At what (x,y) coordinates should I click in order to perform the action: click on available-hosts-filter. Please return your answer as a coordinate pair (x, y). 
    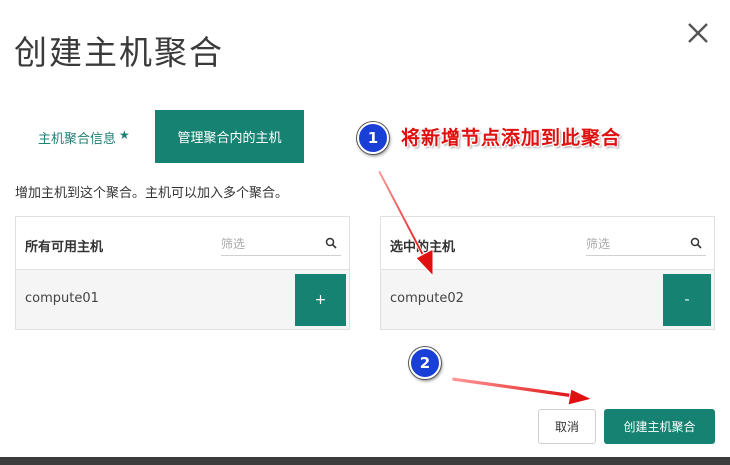
    Looking at the image, I should click on (281, 244).